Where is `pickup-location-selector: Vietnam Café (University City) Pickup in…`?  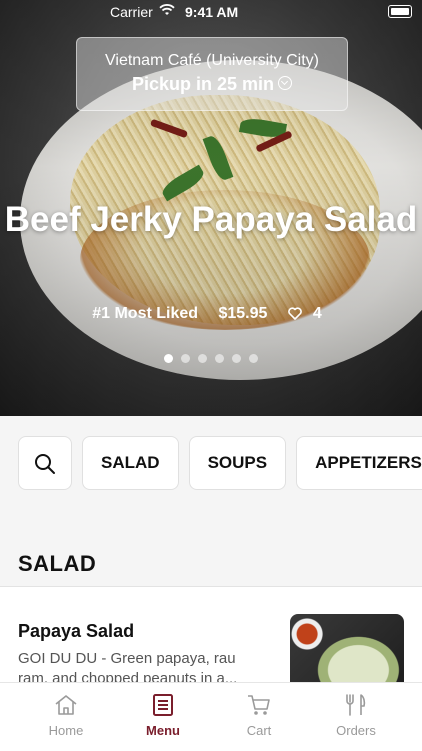
pickup-location-selector: Vietnam Café (University City) Pickup in… is located at coordinates (212, 74).